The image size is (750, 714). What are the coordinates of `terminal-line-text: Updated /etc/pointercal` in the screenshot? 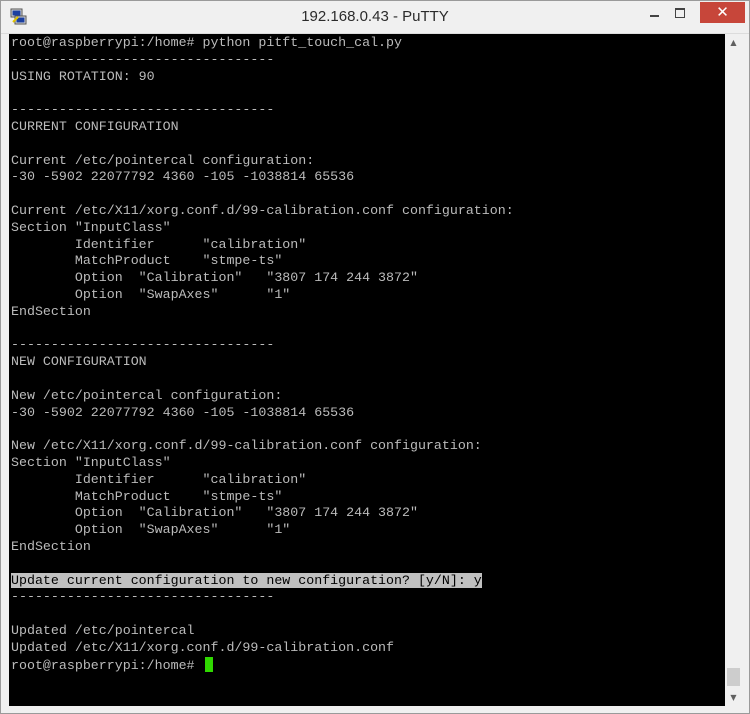 It's located at (103, 630).